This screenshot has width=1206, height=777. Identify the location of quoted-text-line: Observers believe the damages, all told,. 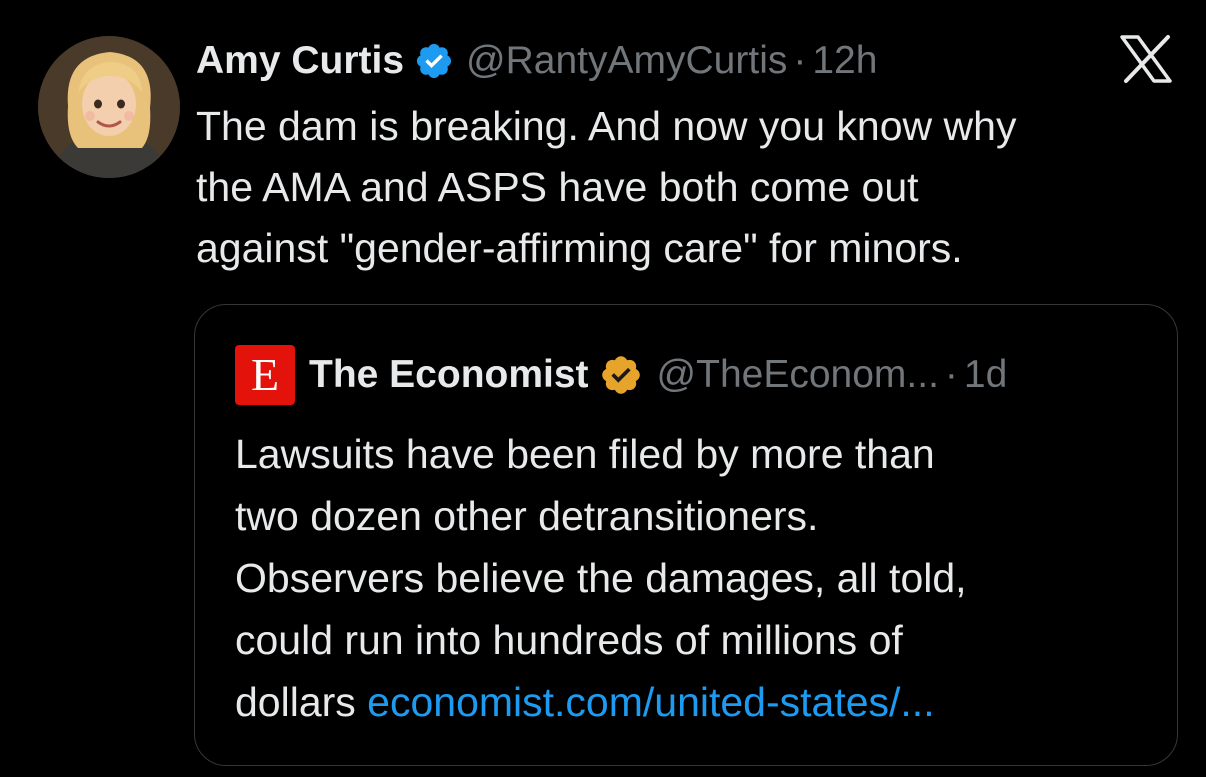
(601, 578).